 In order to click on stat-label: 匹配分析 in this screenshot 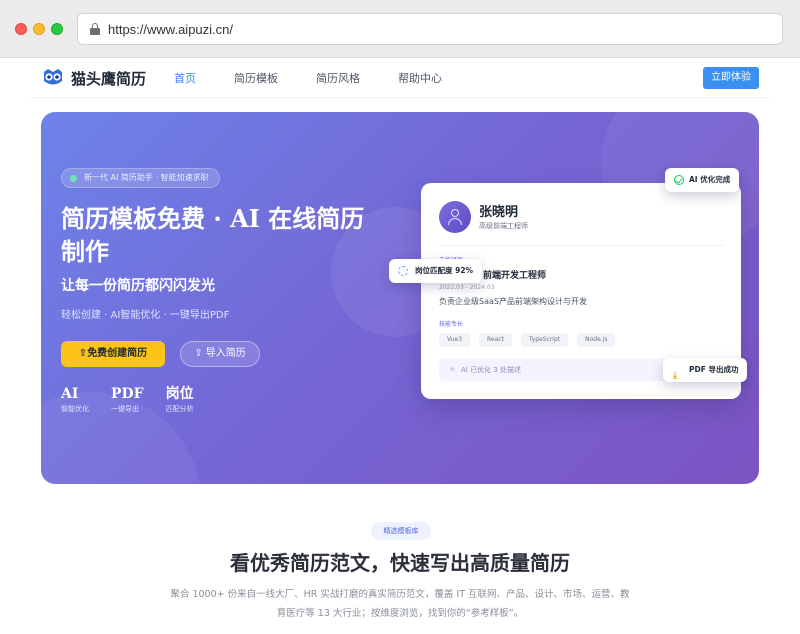, I will do `click(179, 409)`.